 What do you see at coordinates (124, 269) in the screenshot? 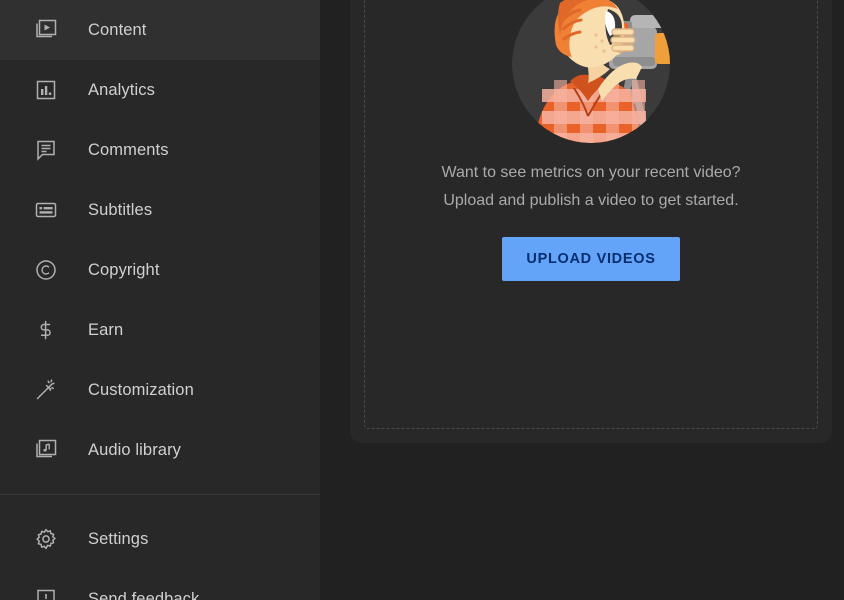
I see `sidebar-item-label: Copyright` at bounding box center [124, 269].